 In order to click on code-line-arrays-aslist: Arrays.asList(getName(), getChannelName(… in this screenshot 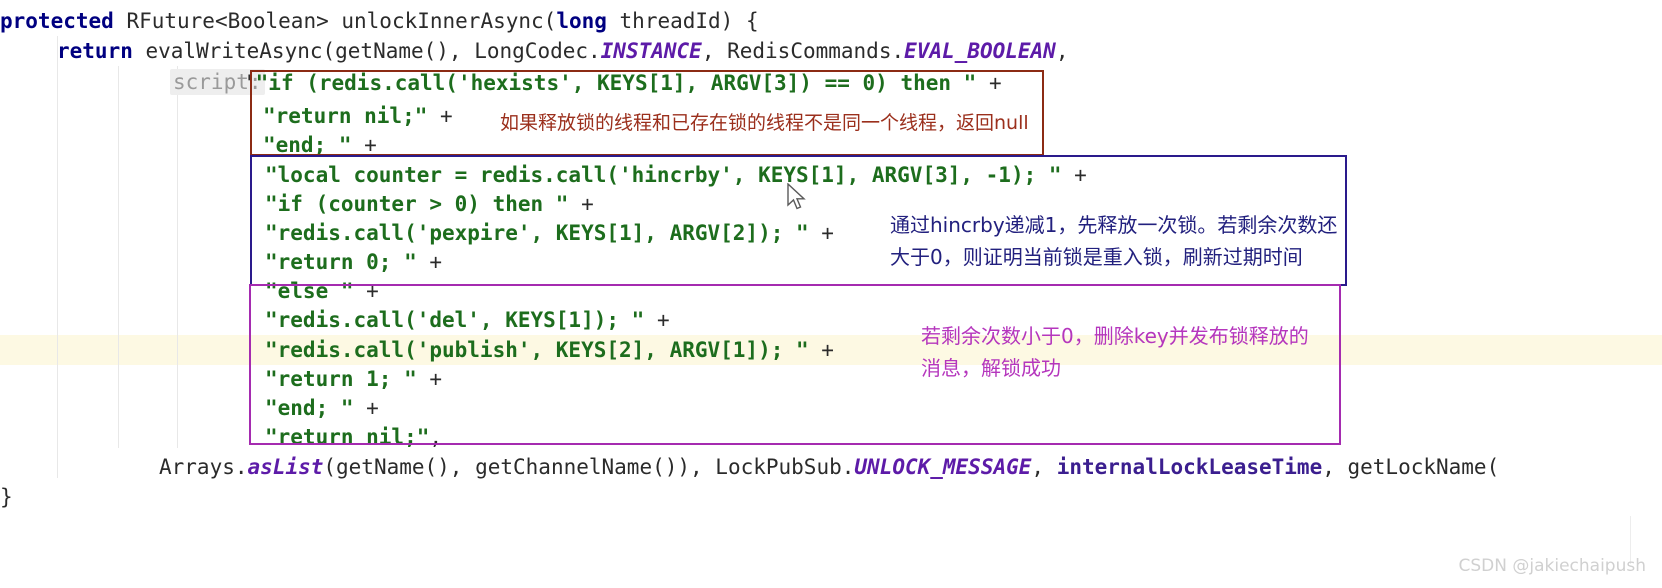, I will do `click(829, 467)`.